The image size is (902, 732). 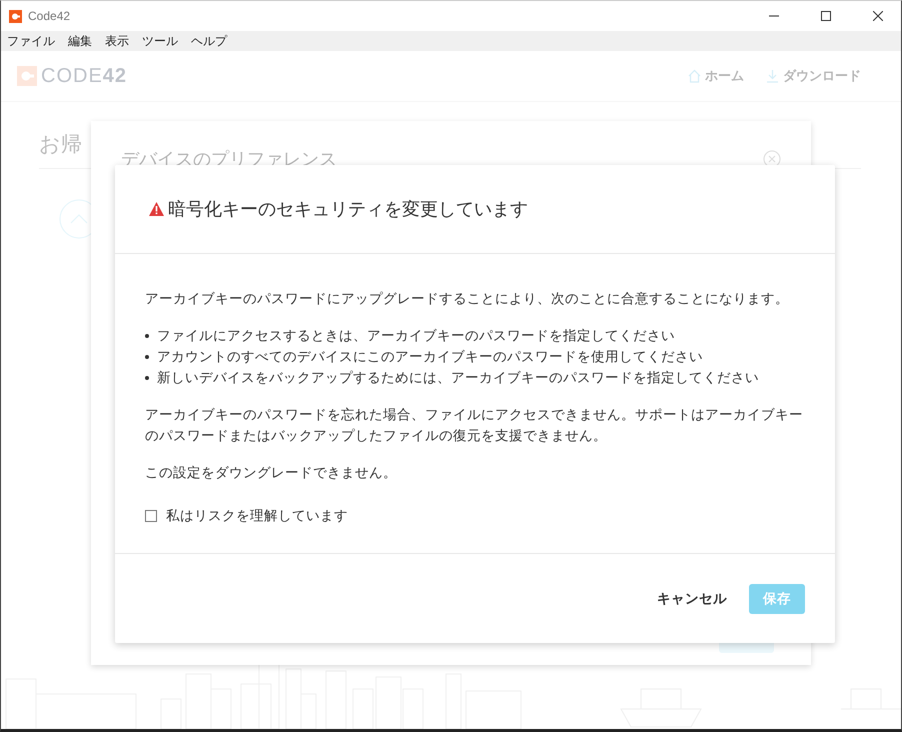 I want to click on bullet-text: アカウントのすべてのデバイスにこのアーカイブキーのパスワードを使用してください, so click(x=430, y=357).